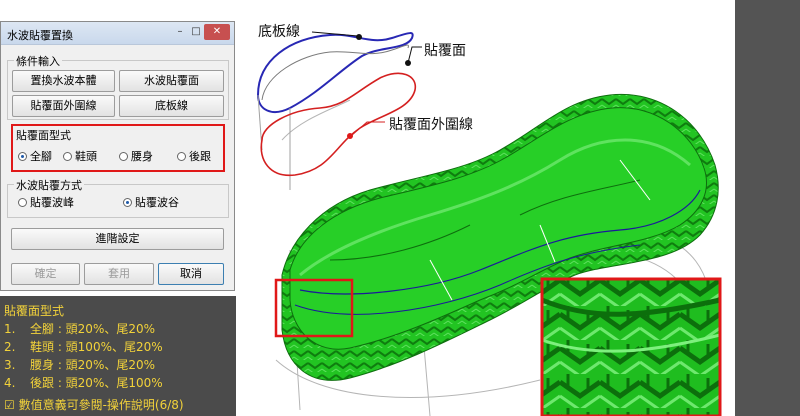 This screenshot has height=416, width=800. What do you see at coordinates (767, 208) in the screenshot?
I see `right-side-panel` at bounding box center [767, 208].